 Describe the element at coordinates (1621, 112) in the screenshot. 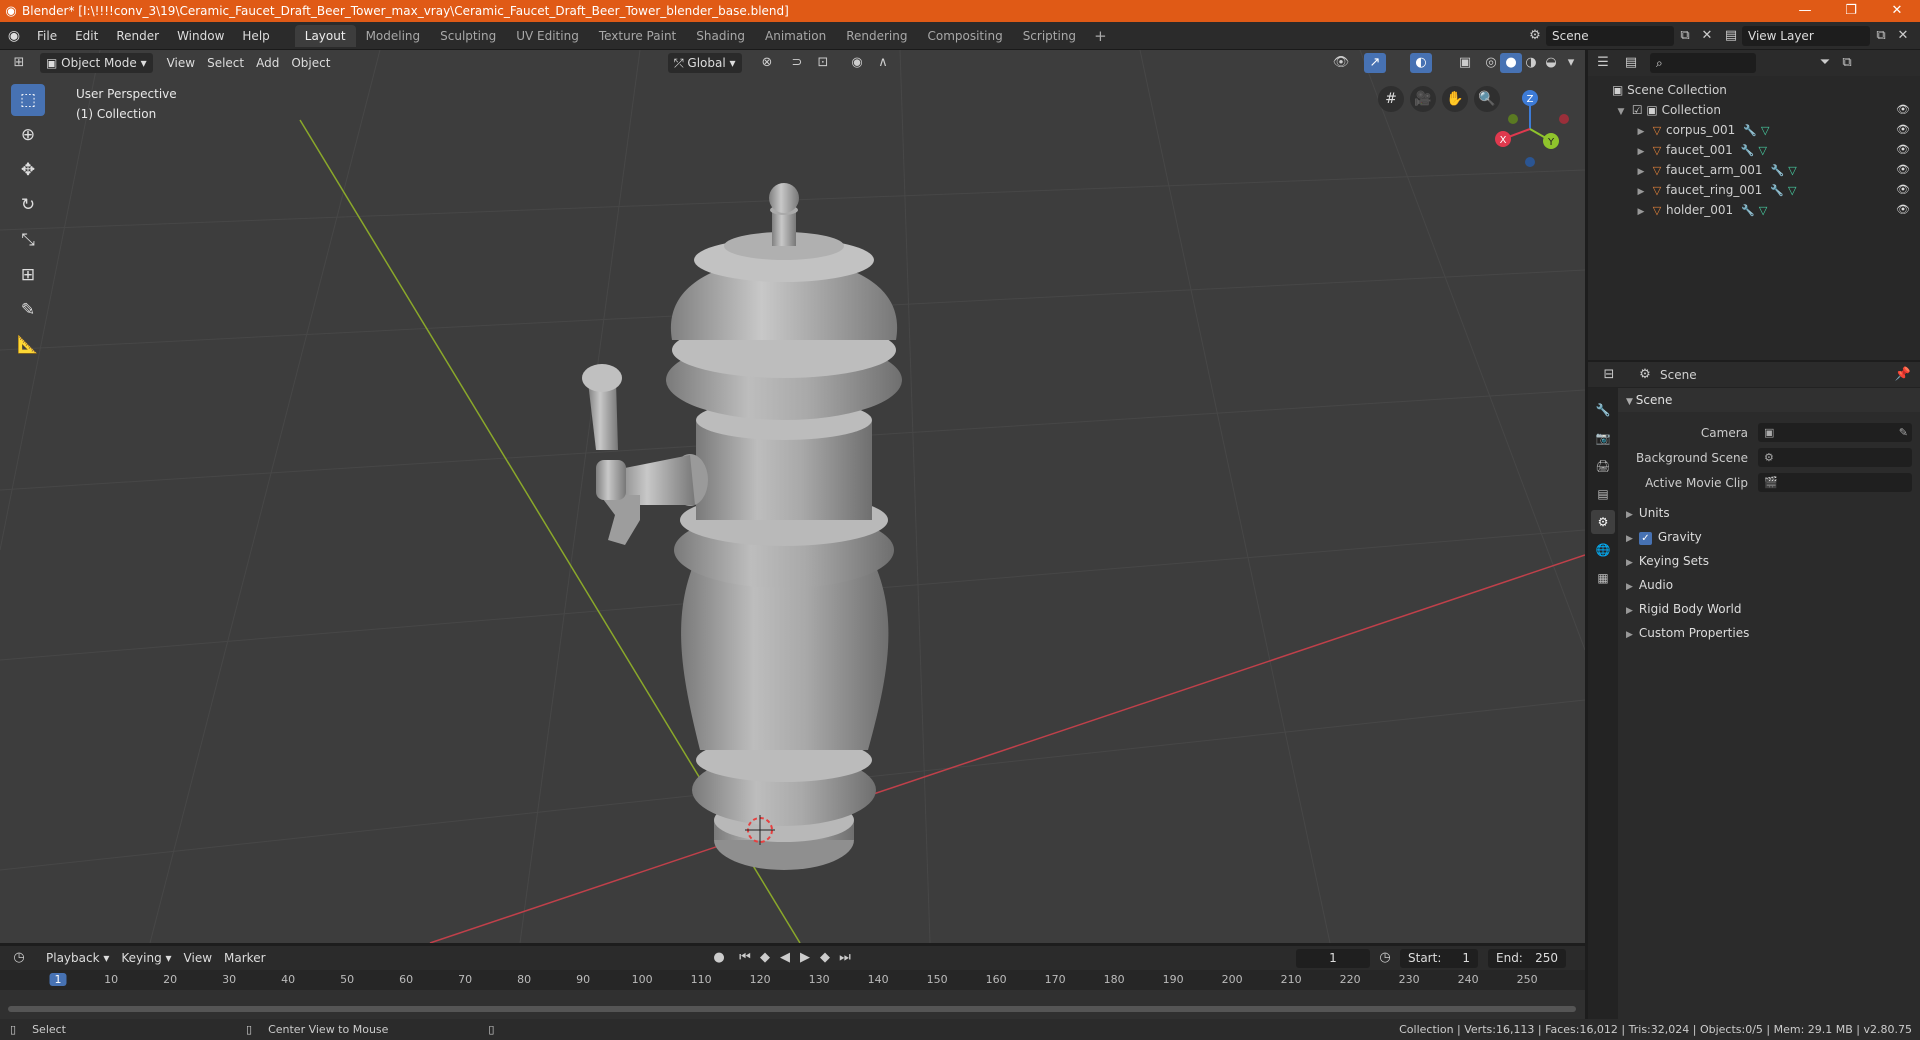

I see `collapse-arrow-icon: ▼` at that location.